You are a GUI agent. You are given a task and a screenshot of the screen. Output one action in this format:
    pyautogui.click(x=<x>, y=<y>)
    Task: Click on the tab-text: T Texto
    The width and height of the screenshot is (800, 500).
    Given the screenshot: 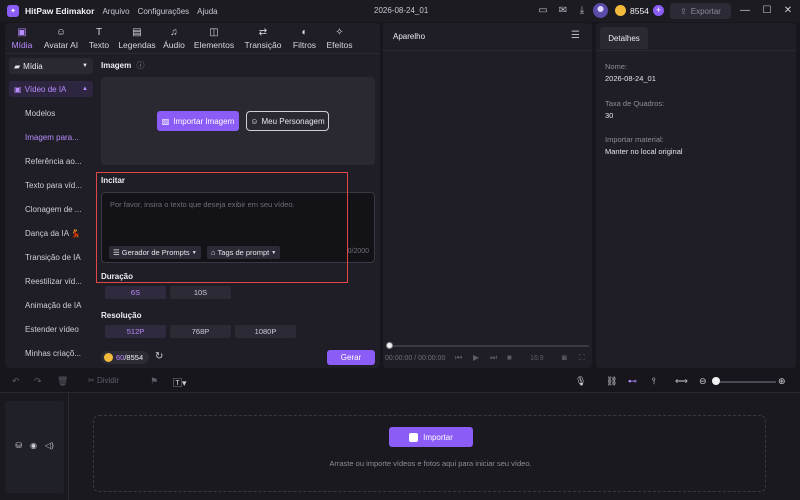 What is the action you would take?
    pyautogui.click(x=99, y=38)
    